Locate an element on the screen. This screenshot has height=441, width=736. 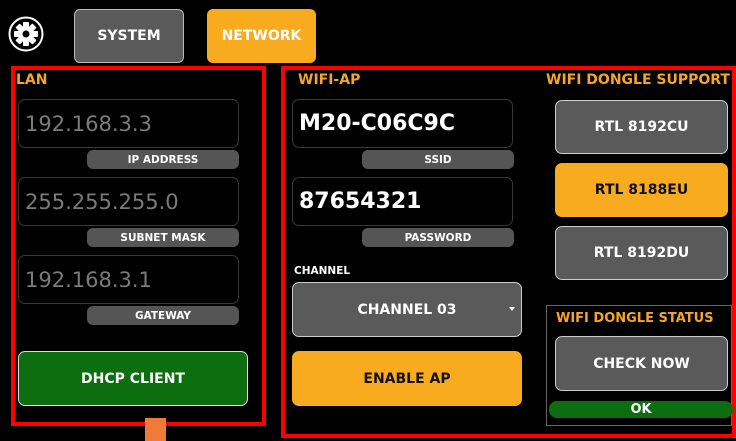
ssid-label: SSID is located at coordinates (438, 159).